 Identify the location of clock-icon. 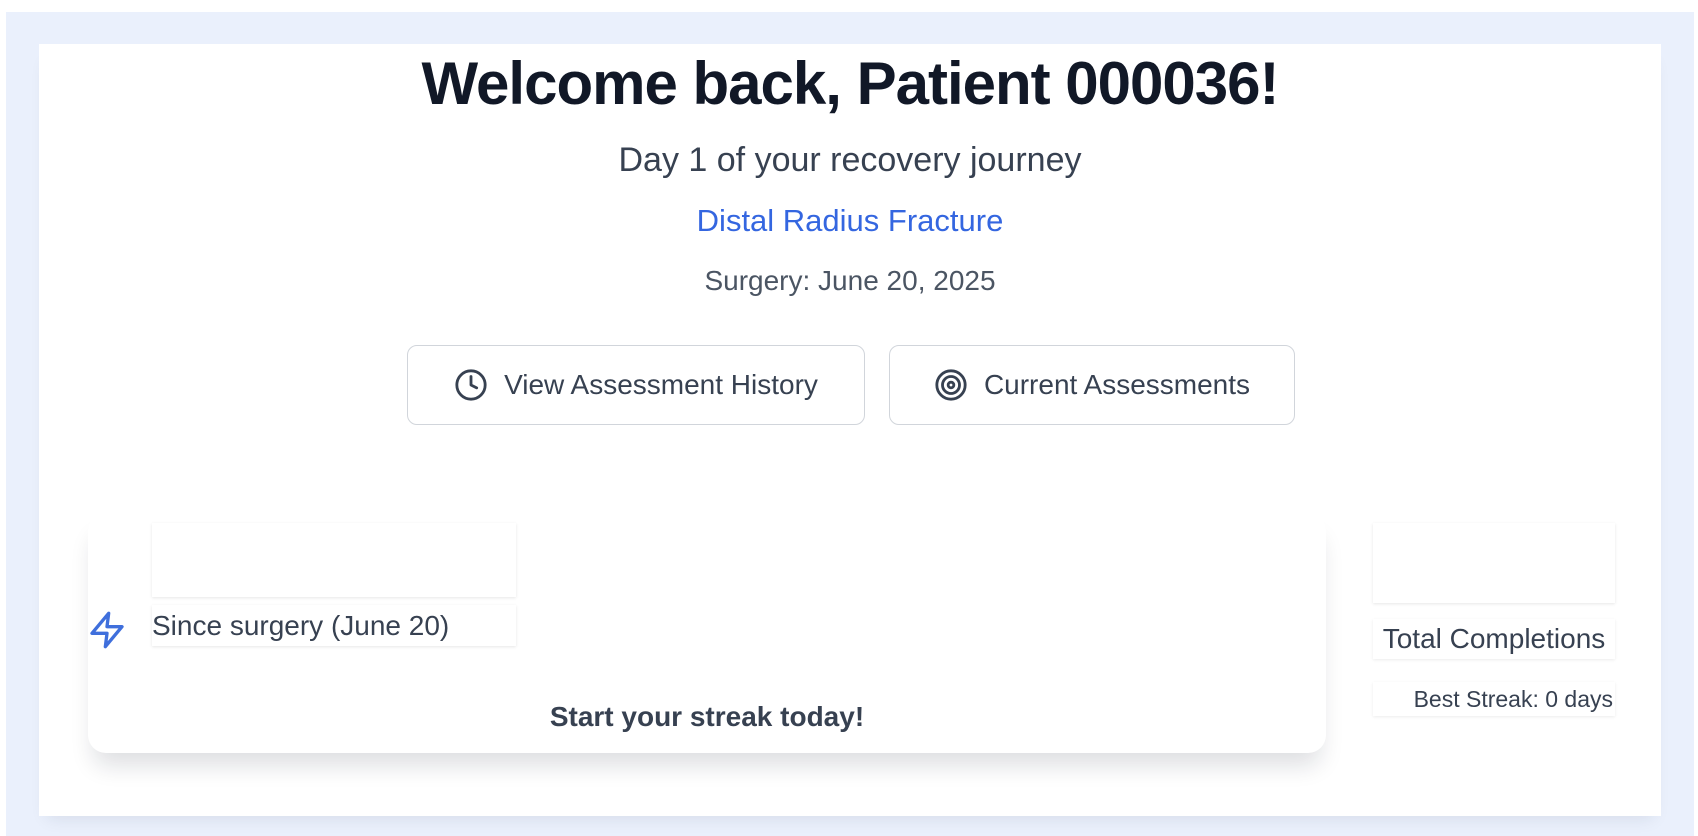
(471, 385).